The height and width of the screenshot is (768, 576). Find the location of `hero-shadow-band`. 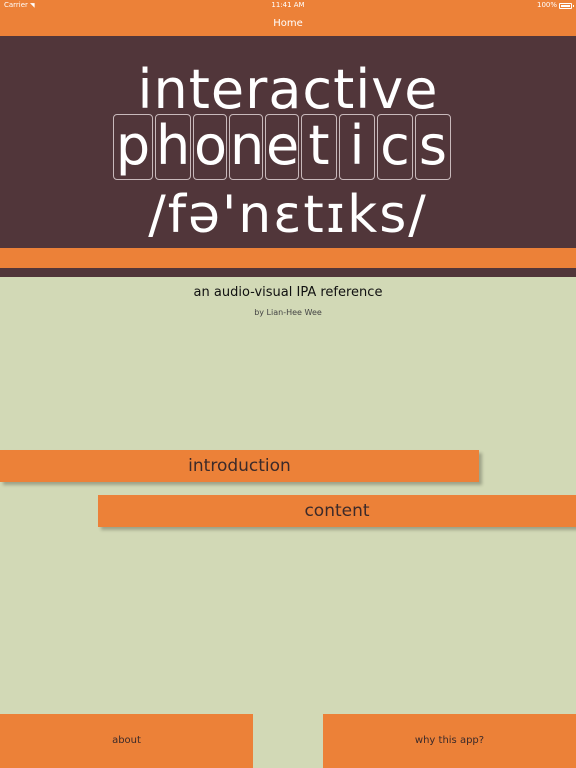

hero-shadow-band is located at coordinates (288, 272).